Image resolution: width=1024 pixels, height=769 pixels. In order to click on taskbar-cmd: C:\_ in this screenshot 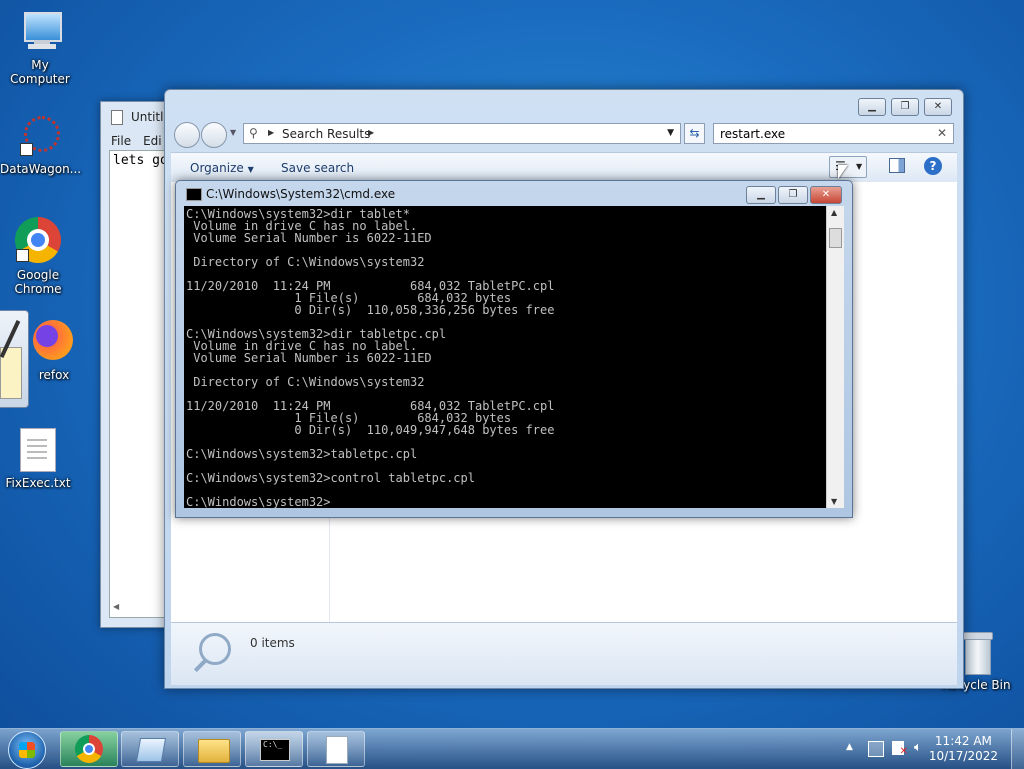, I will do `click(274, 749)`.